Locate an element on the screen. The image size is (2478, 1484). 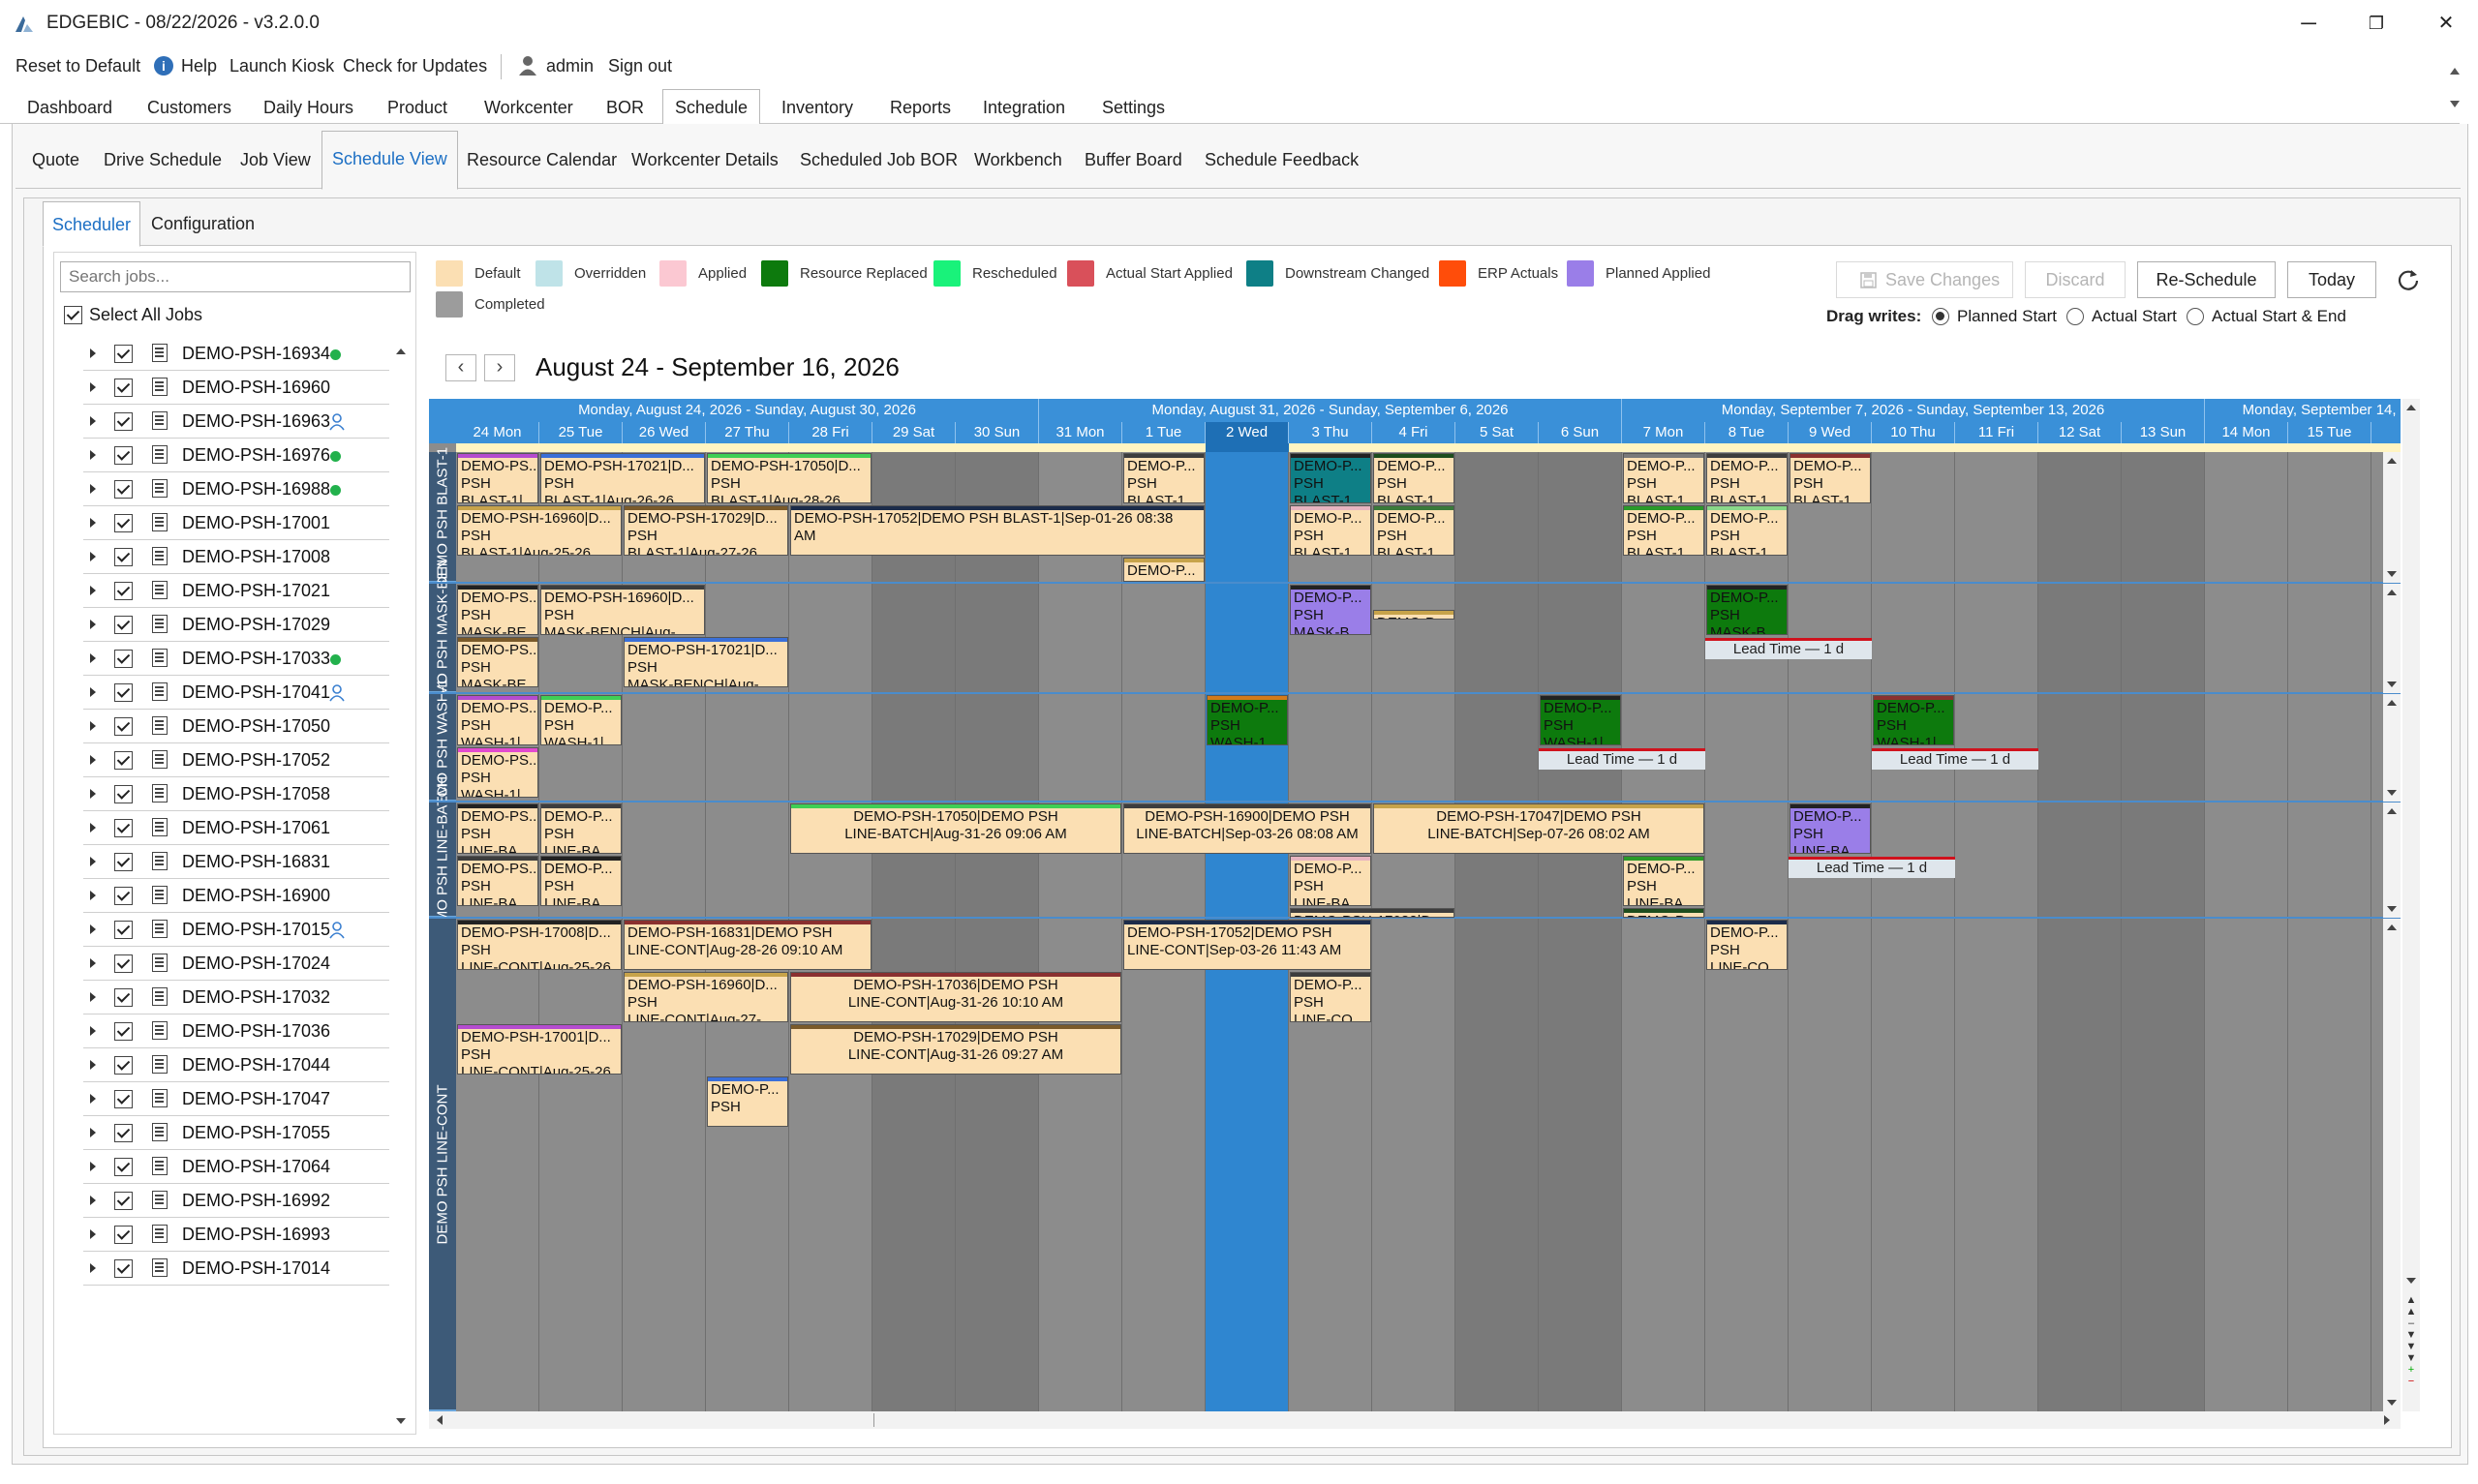
tab-product: Product is located at coordinates (417, 108).